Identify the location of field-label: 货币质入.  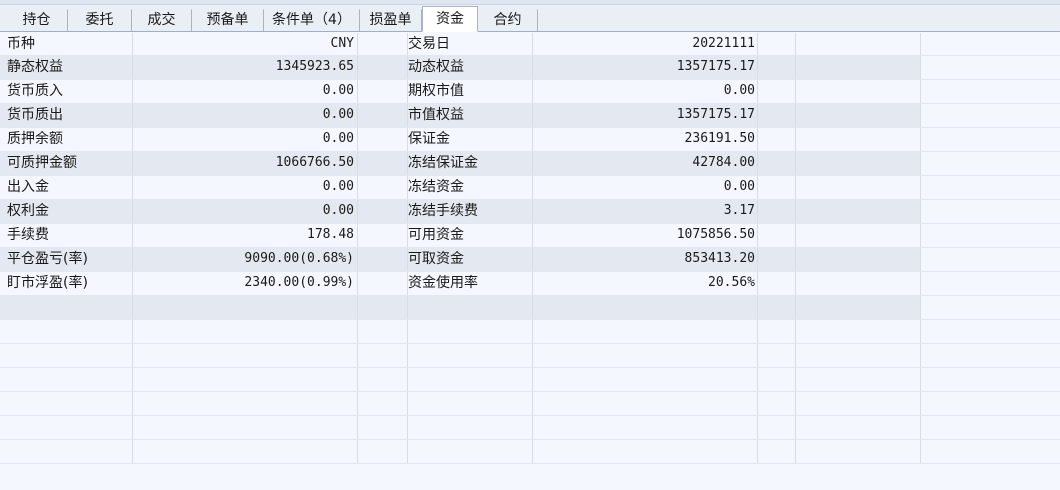
(66, 91).